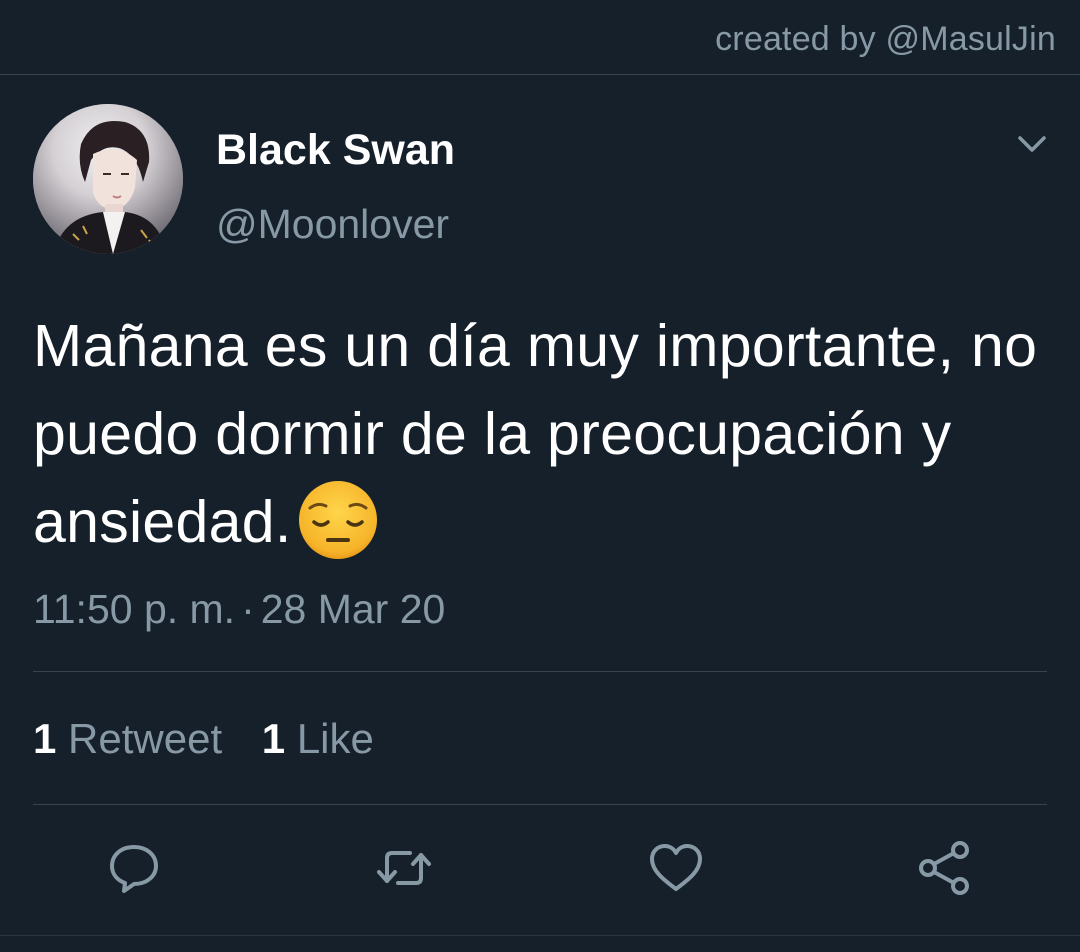 This screenshot has width=1080, height=952. I want to click on like-stat: 1 Like, so click(318, 738).